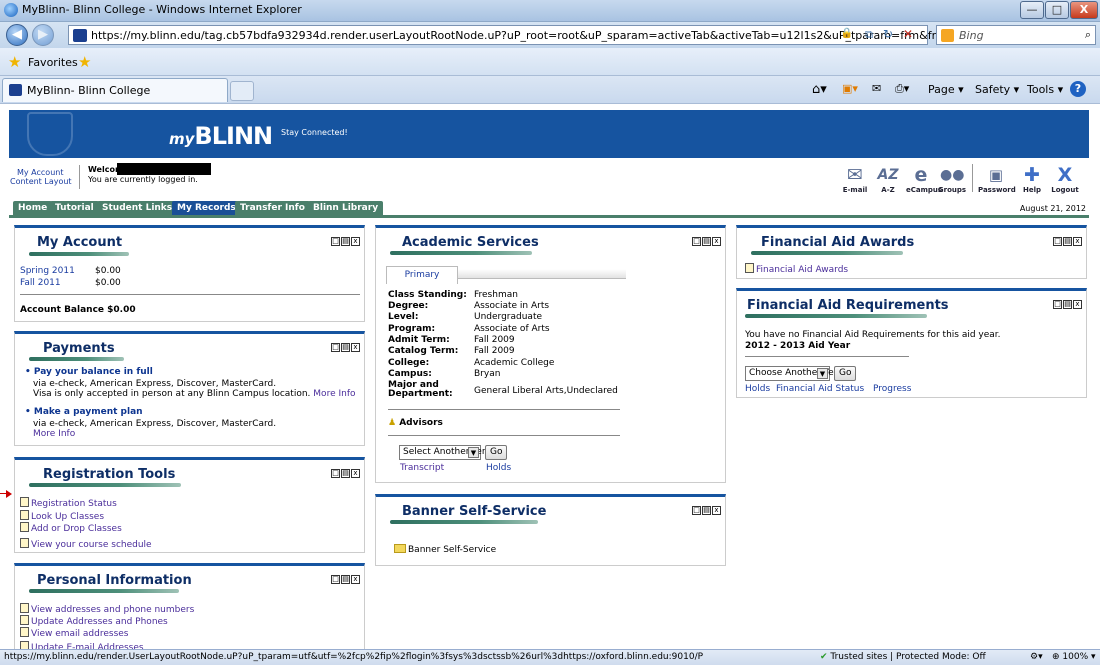 The width and height of the screenshot is (1100, 665). What do you see at coordinates (14, 62) in the screenshot?
I see `favorites-star-icon: ★` at bounding box center [14, 62].